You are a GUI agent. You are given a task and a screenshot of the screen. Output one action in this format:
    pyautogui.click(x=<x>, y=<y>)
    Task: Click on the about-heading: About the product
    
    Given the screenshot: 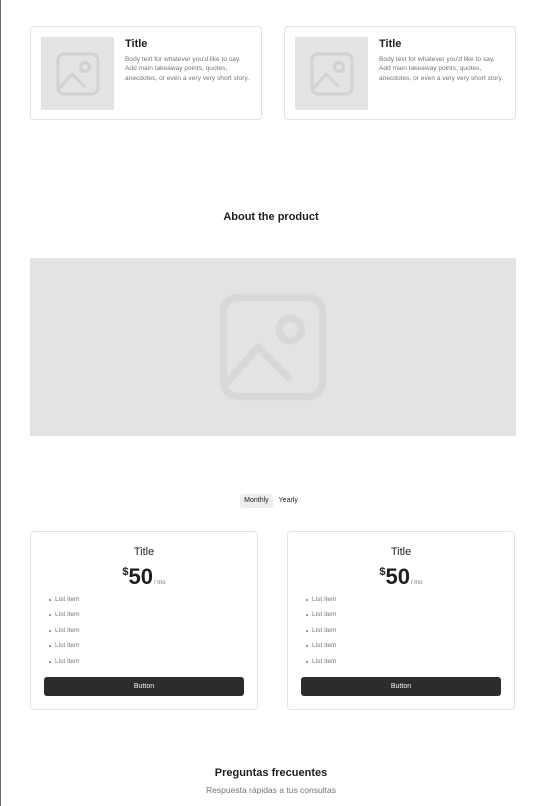 What is the action you would take?
    pyautogui.click(x=271, y=217)
    